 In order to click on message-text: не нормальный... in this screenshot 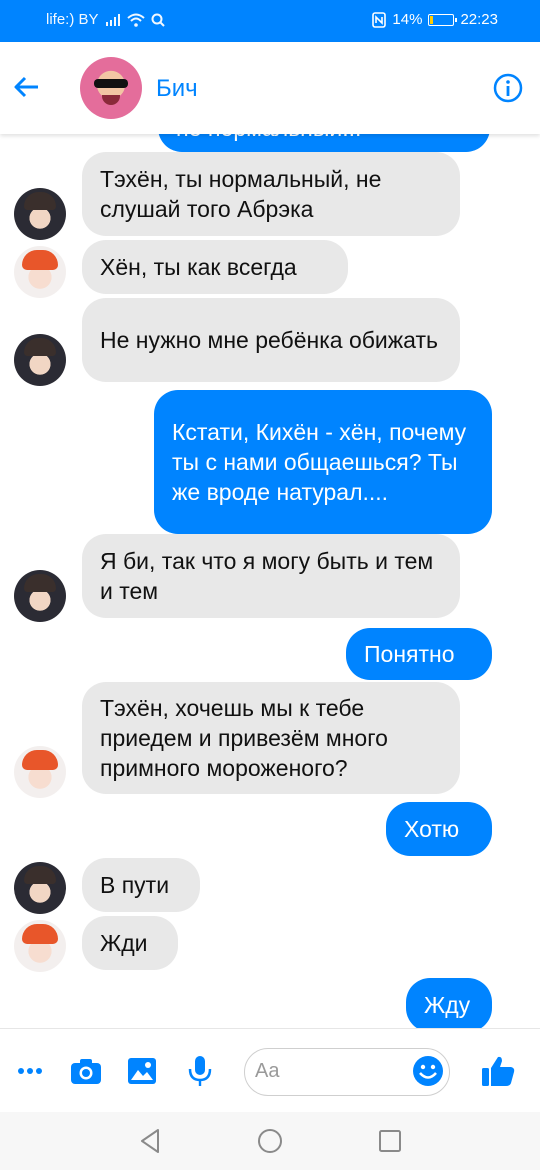, I will do `click(268, 138)`.